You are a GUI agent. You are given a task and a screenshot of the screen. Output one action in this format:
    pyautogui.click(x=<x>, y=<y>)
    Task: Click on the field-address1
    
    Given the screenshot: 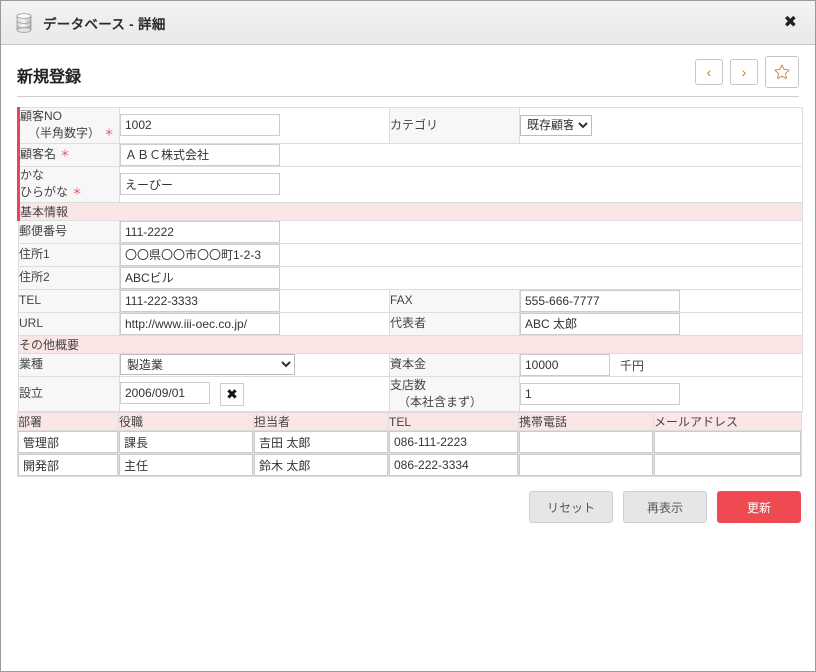 What is the action you would take?
    pyautogui.click(x=461, y=254)
    